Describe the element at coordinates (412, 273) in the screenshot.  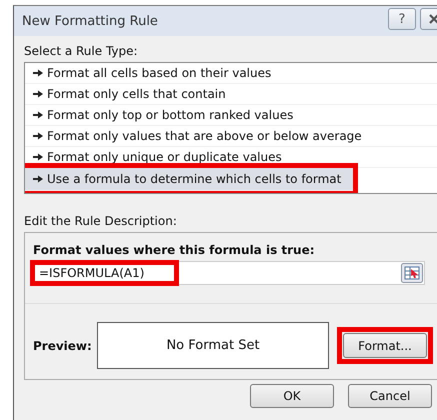
I see `range-select-icon` at that location.